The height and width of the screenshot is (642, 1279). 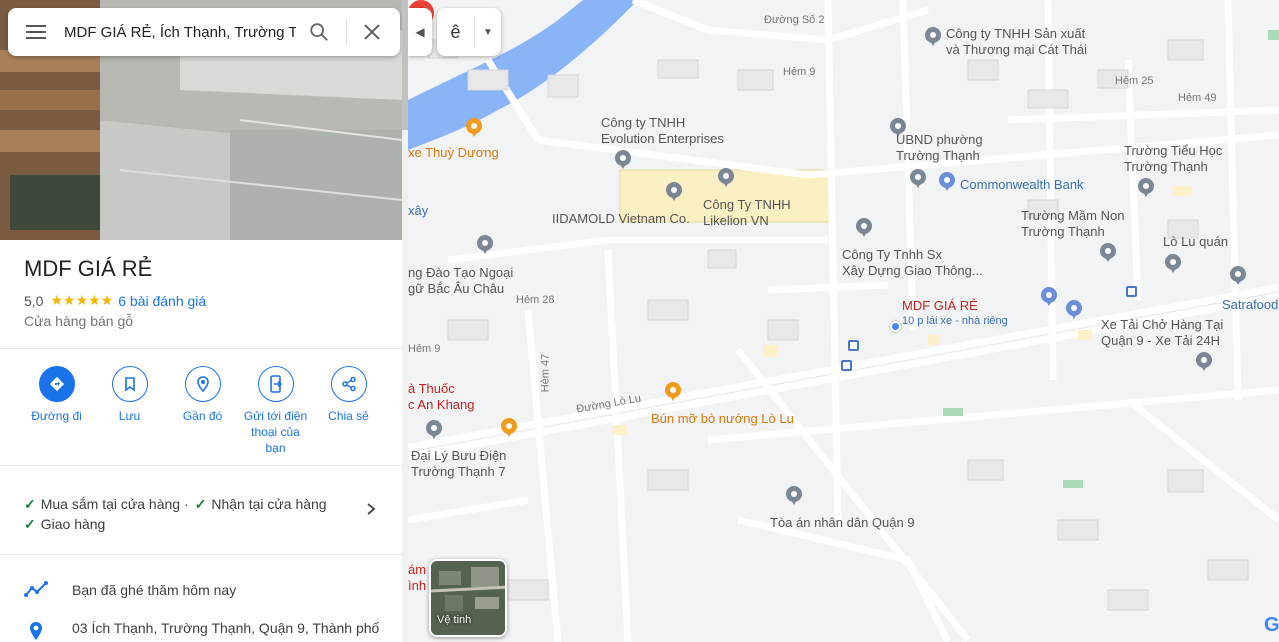 What do you see at coordinates (405, 321) in the screenshot?
I see `panel-scrollbar` at bounding box center [405, 321].